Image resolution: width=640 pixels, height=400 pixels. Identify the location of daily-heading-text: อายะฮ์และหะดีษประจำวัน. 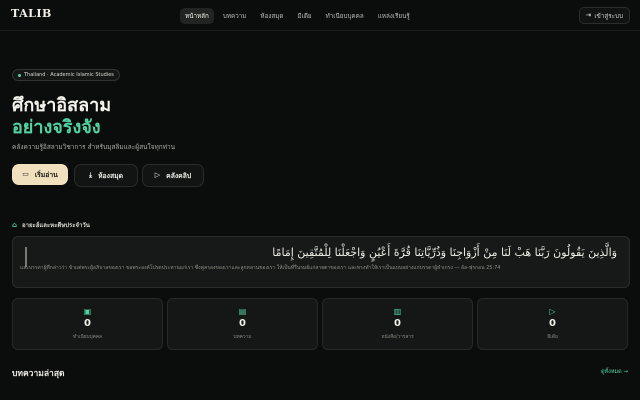
(56, 225).